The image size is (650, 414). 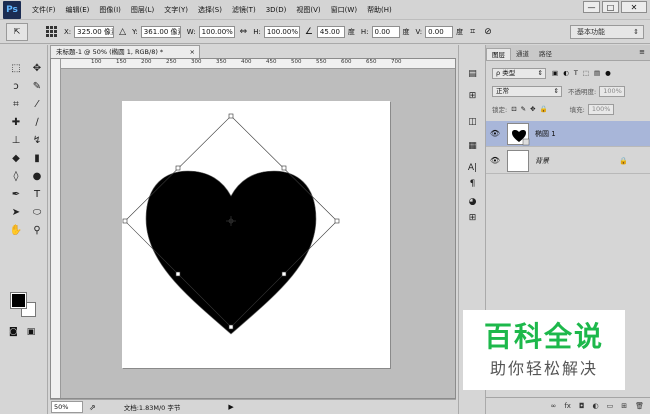 What do you see at coordinates (568, 134) in the screenshot?
I see `layer-row-ellipse: 👁 椭圆 1` at bounding box center [568, 134].